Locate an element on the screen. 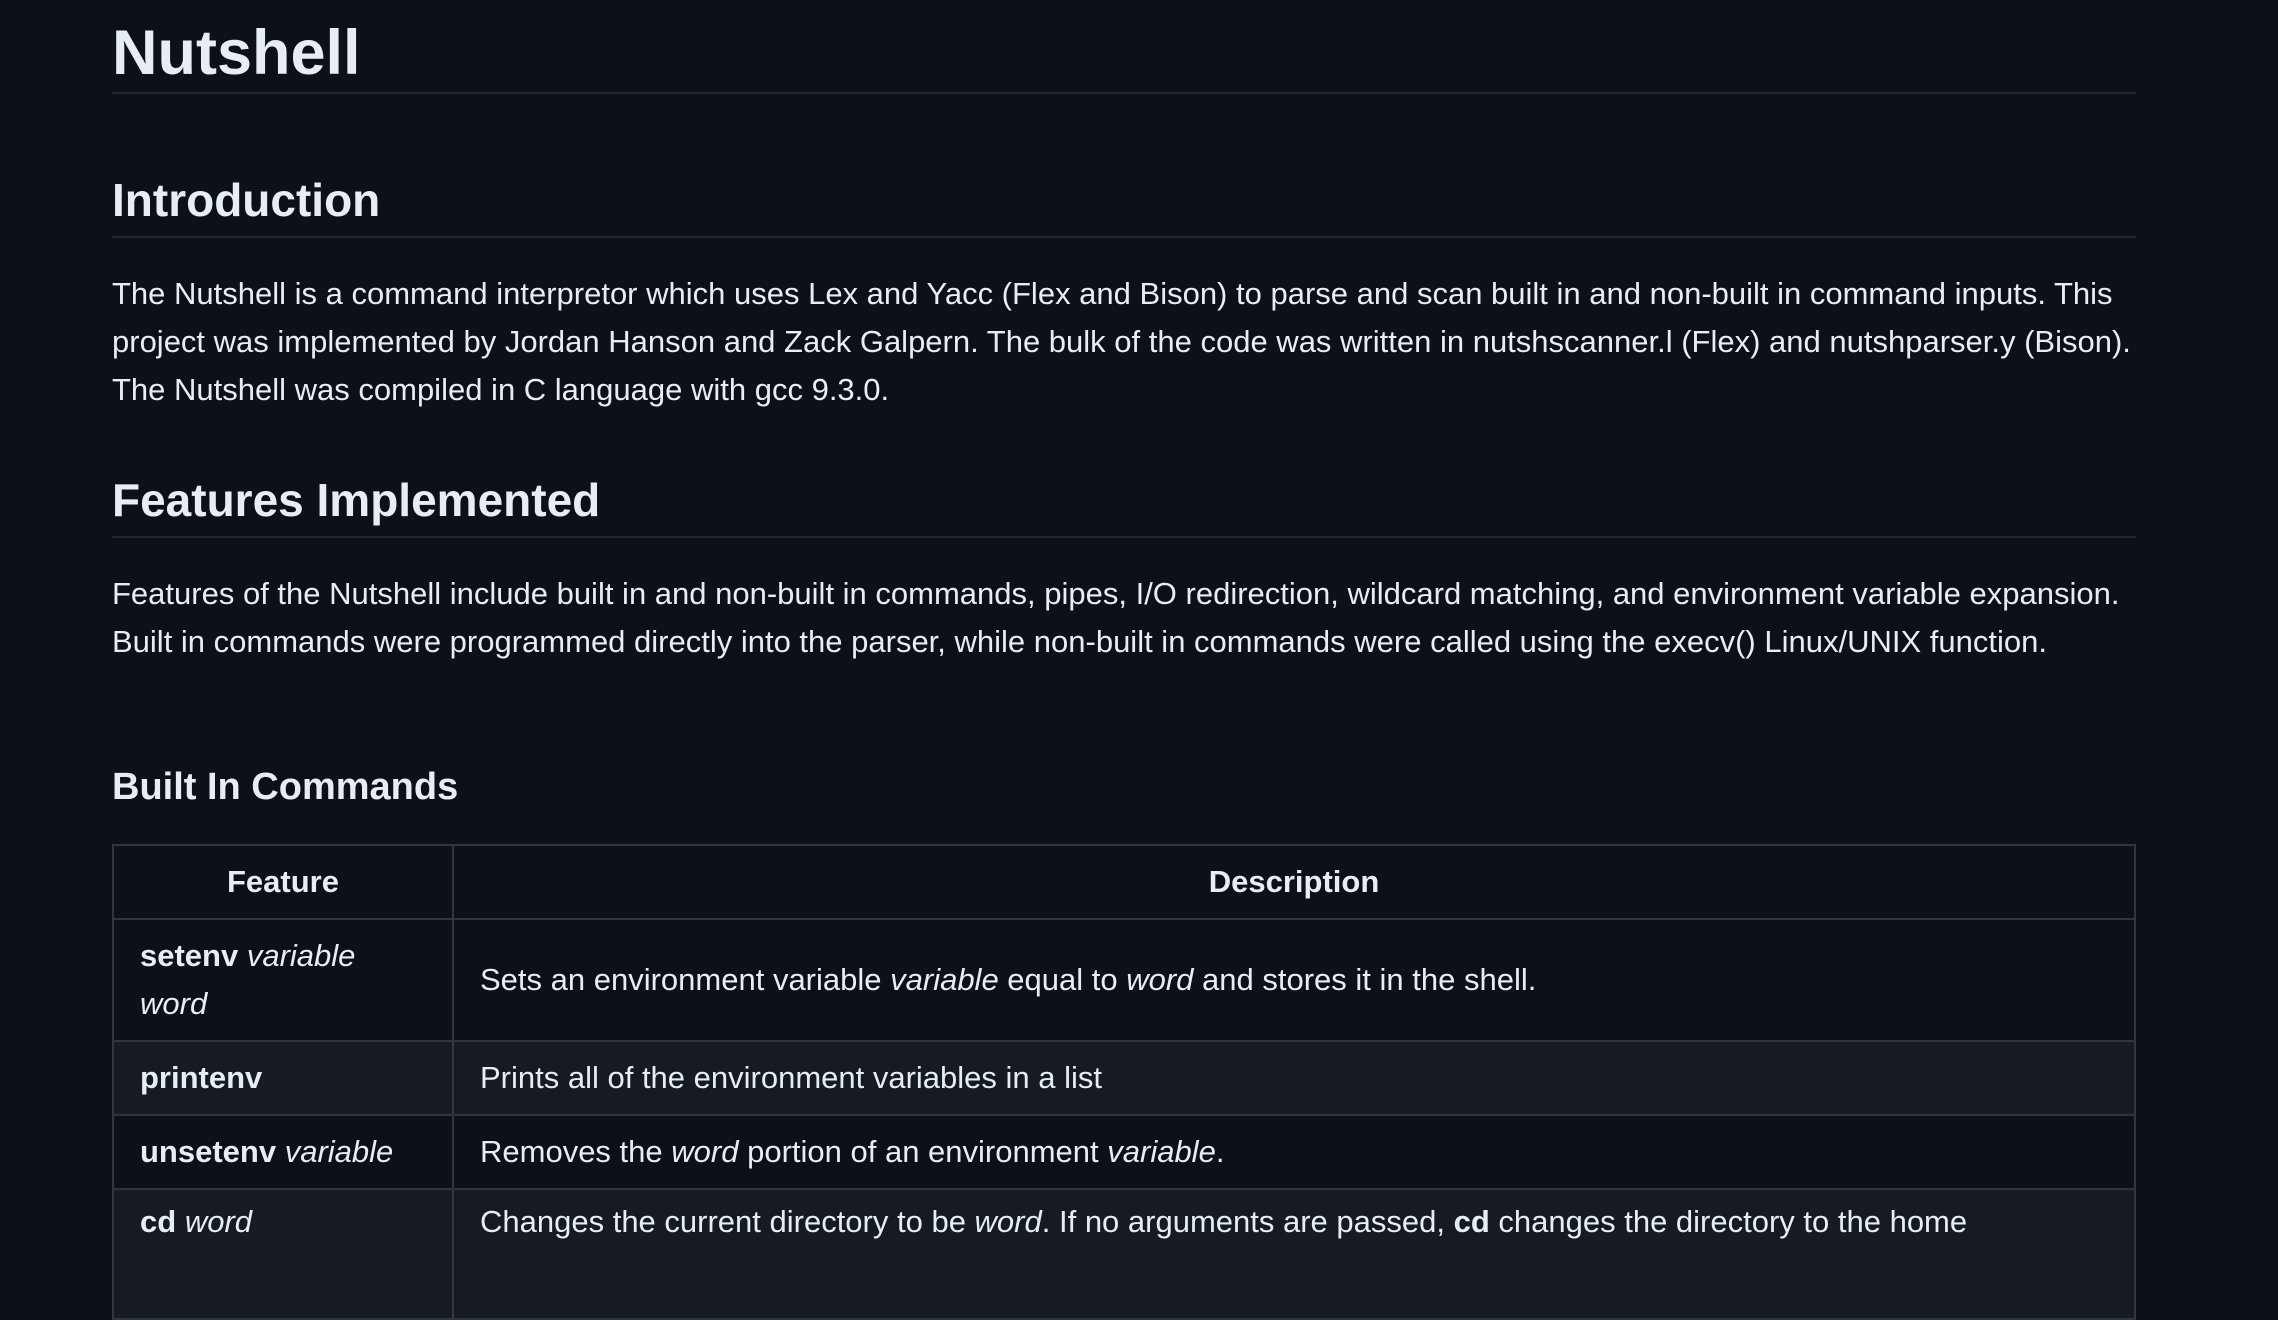  introduction-heading: Introduction is located at coordinates (1124, 200).